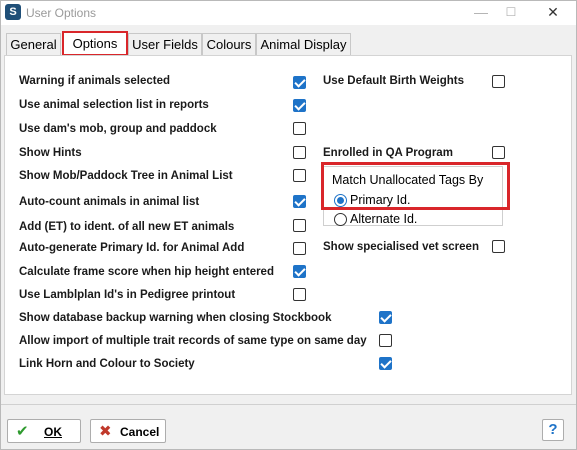 The height and width of the screenshot is (450, 577). Describe the element at coordinates (118, 129) in the screenshot. I see `option-label-dams-mob: Use dam's mob, group and paddock` at that location.